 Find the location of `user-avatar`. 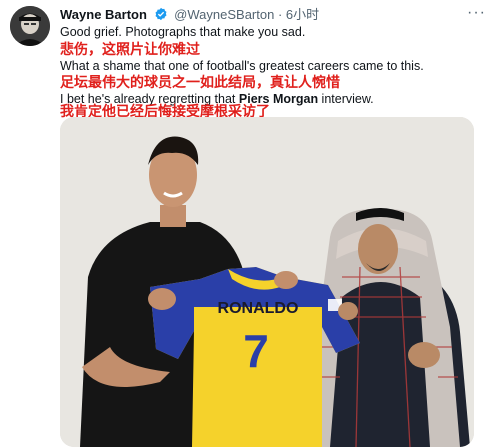

user-avatar is located at coordinates (30, 26).